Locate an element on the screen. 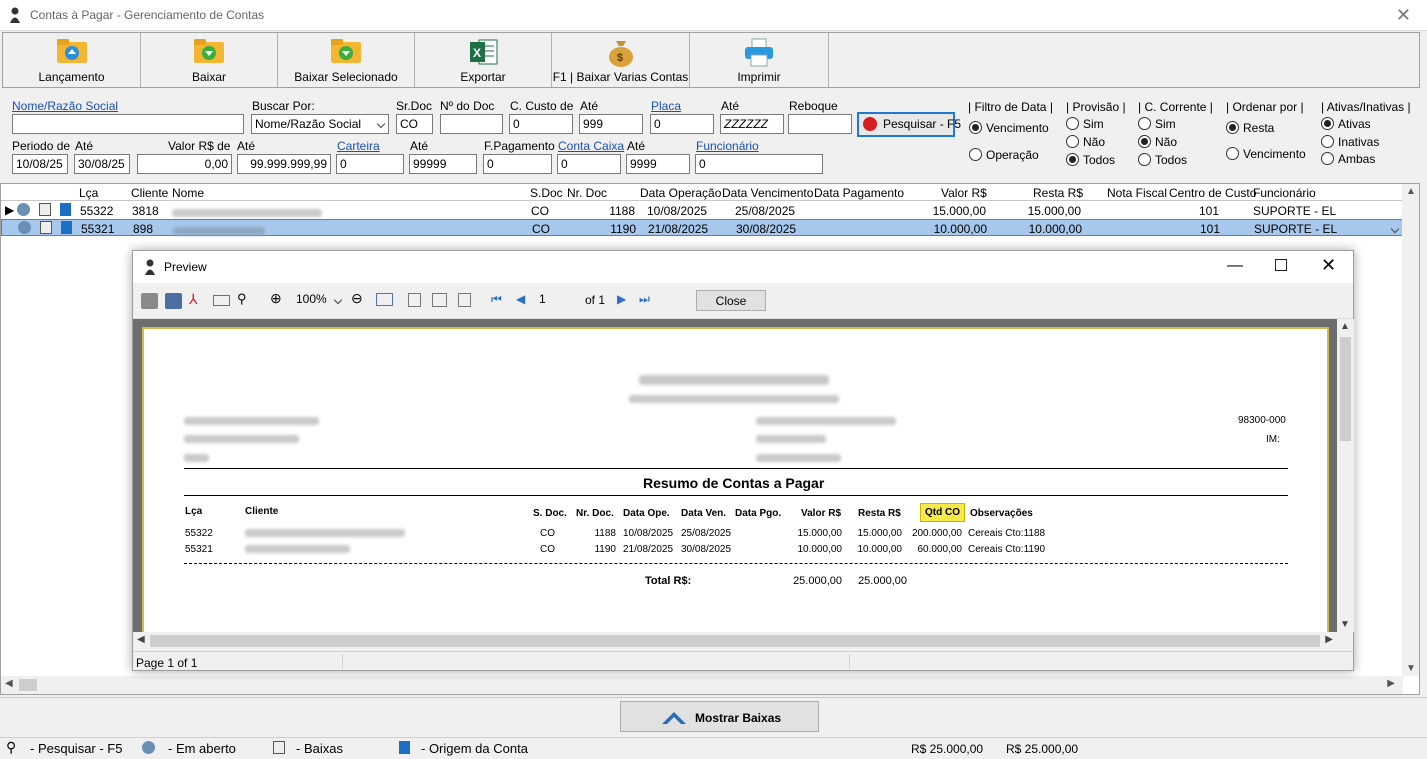  col-resta: Resta R$ is located at coordinates (1058, 193).